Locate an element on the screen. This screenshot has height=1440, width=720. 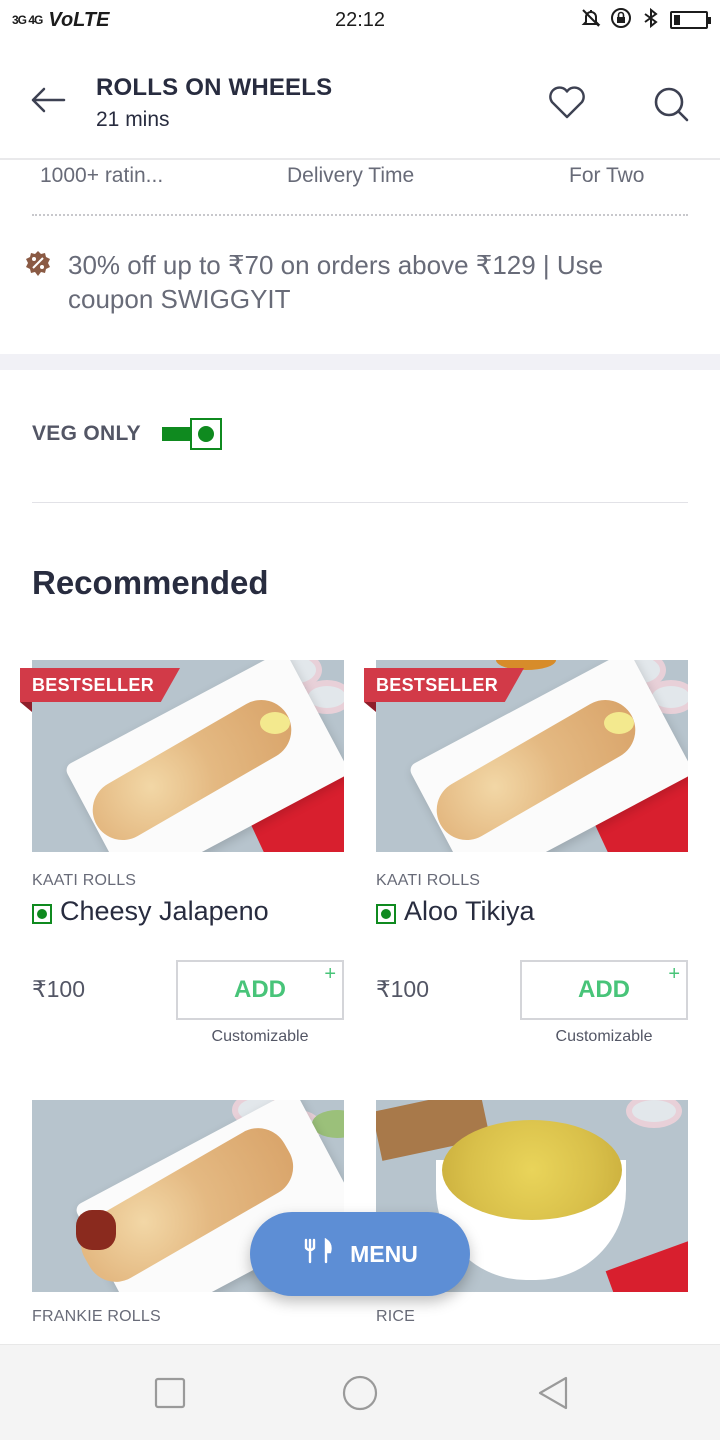
delivery-time: 21 mins is located at coordinates (133, 119).